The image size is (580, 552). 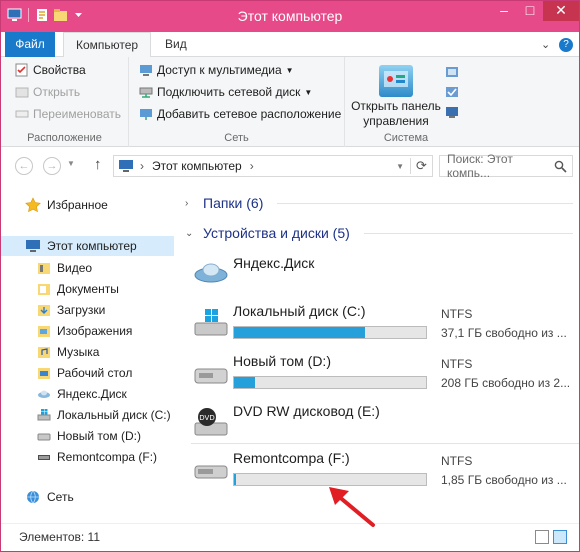 What do you see at coordinates (542, 537) in the screenshot?
I see `details-view-button` at bounding box center [542, 537].